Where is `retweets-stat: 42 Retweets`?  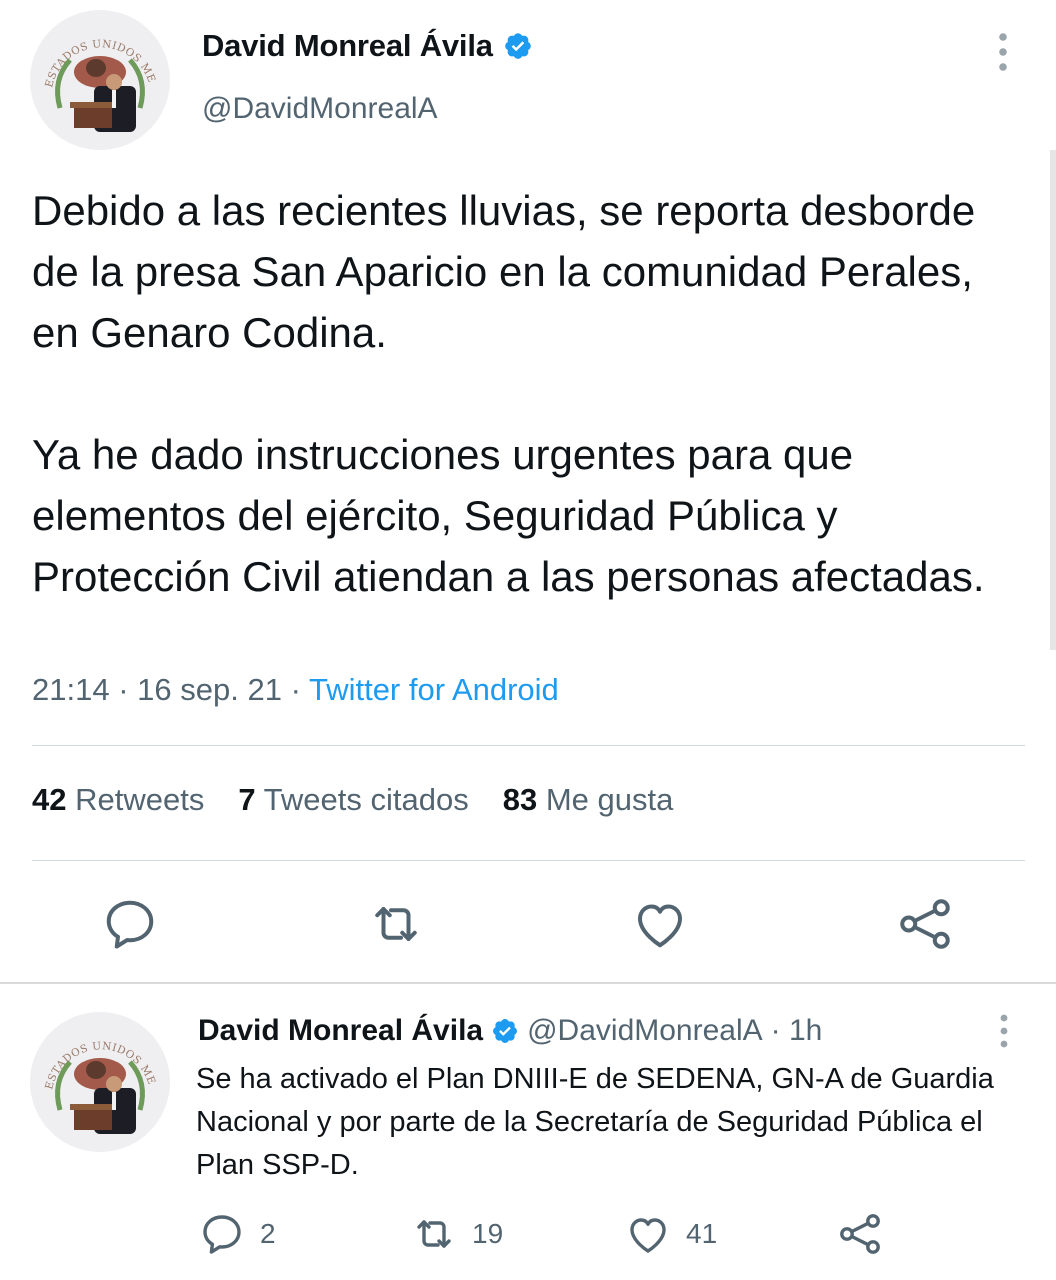 retweets-stat: 42 Retweets is located at coordinates (118, 800).